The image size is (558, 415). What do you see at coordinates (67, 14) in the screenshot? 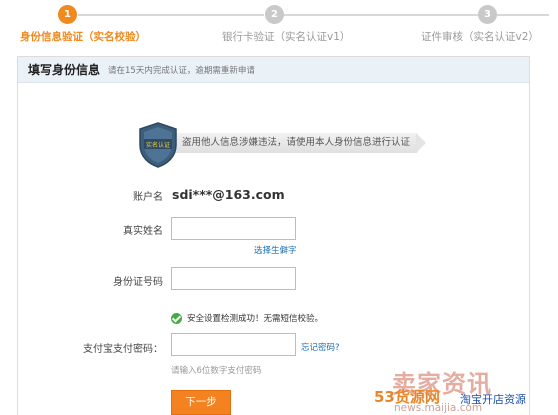
I see `step-1-number: 1` at bounding box center [67, 14].